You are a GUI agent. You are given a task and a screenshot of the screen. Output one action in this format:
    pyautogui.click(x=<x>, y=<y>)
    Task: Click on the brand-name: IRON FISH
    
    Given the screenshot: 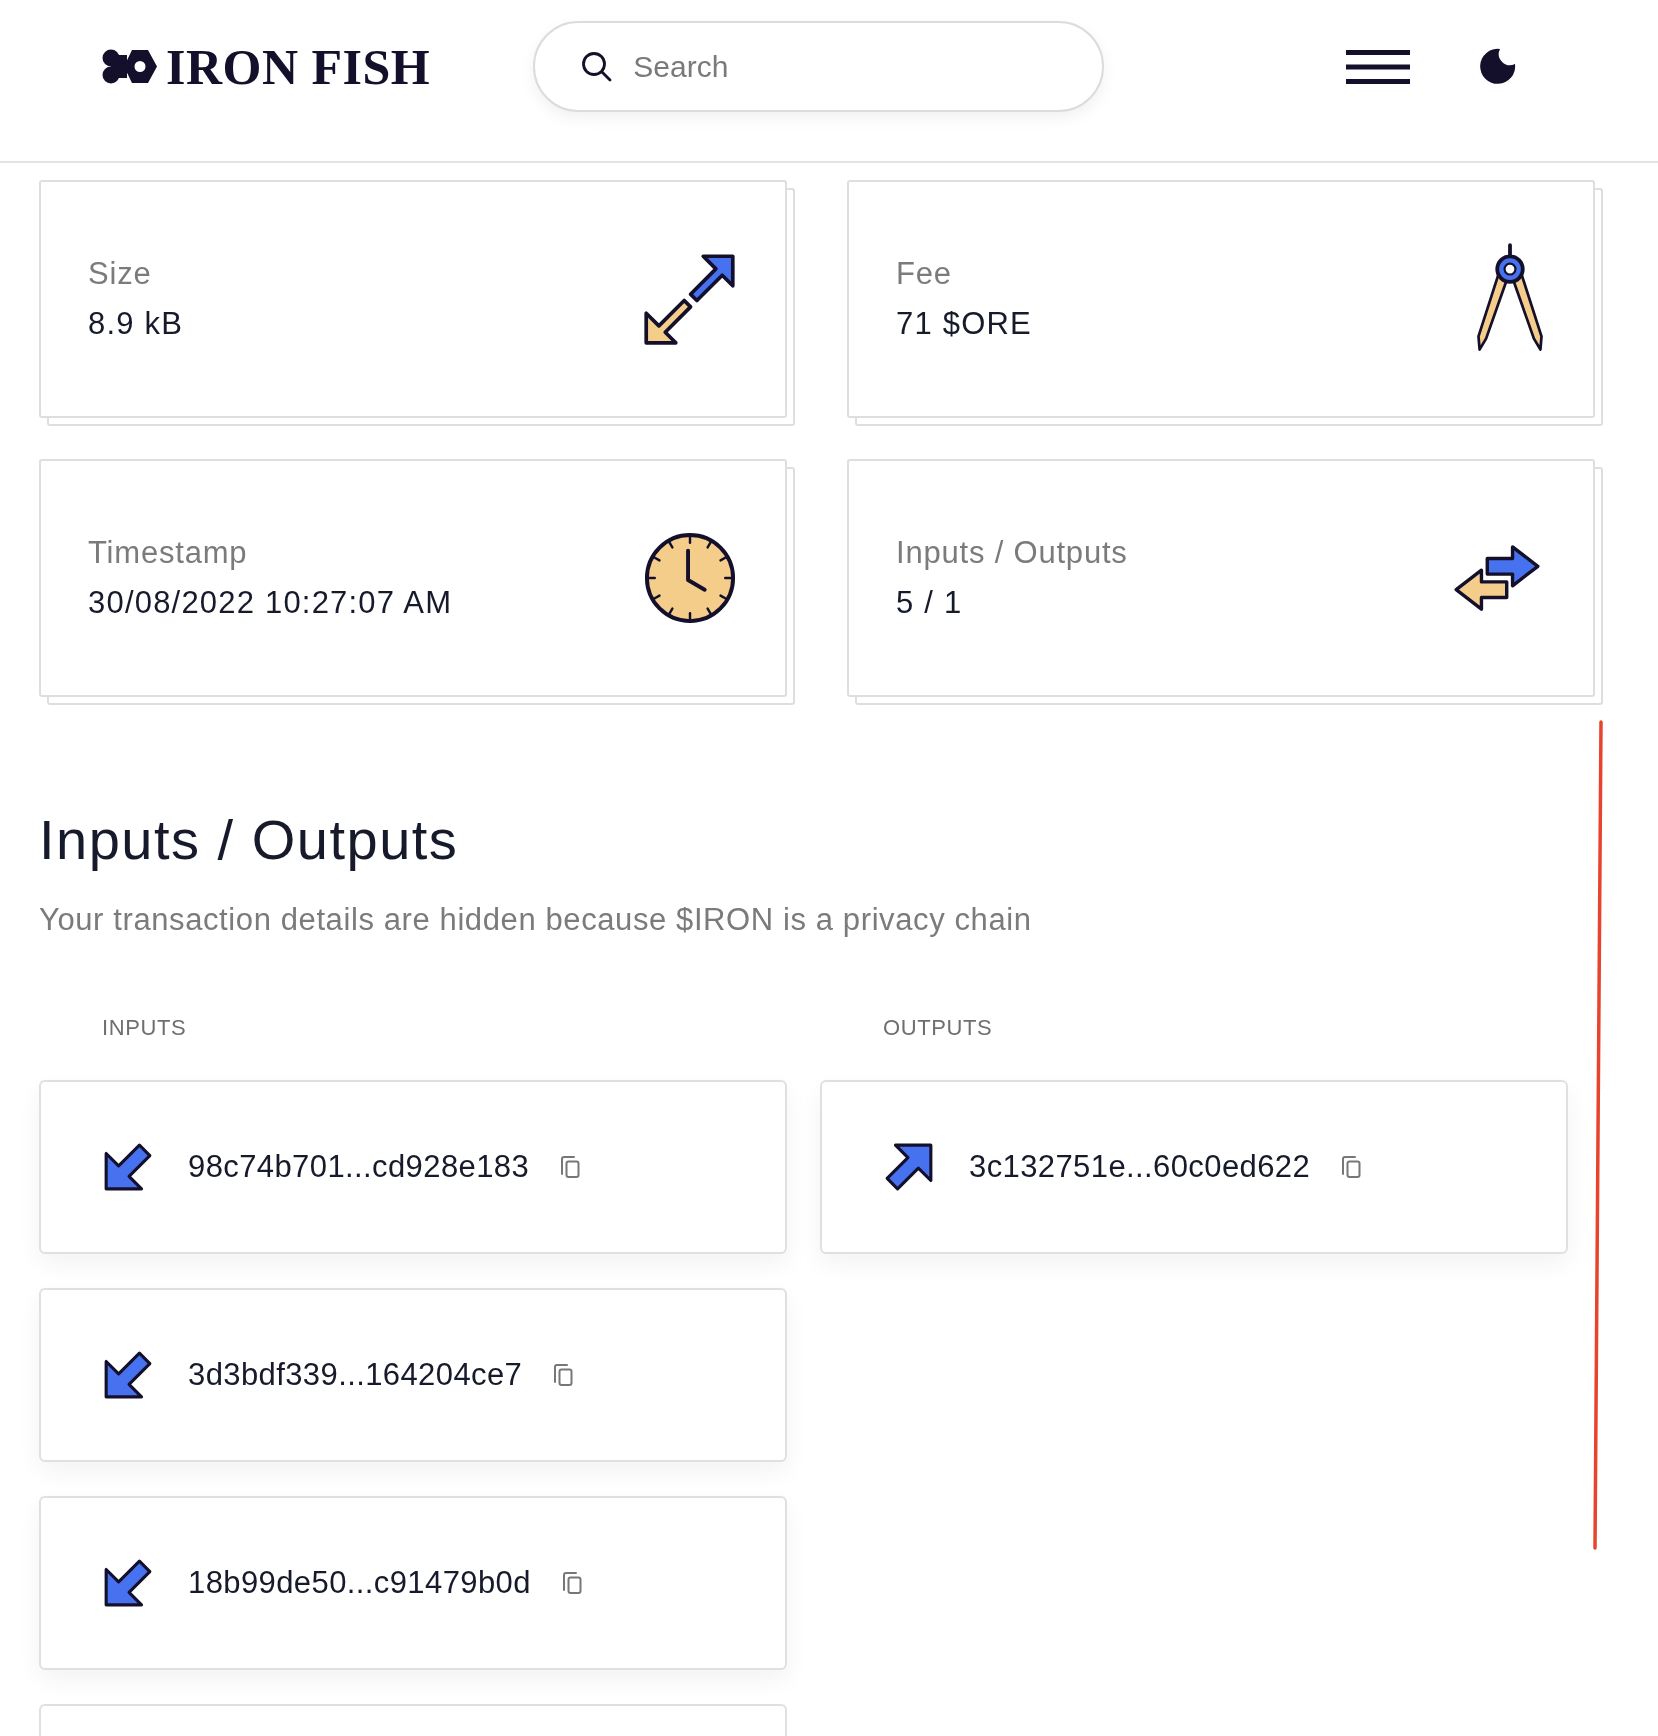 What is the action you would take?
    pyautogui.click(x=298, y=66)
    